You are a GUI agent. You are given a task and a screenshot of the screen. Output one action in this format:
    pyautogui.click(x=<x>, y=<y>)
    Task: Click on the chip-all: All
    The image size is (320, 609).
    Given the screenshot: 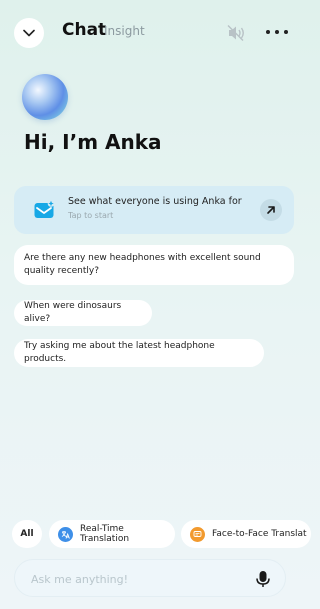 What is the action you would take?
    pyautogui.click(x=27, y=534)
    